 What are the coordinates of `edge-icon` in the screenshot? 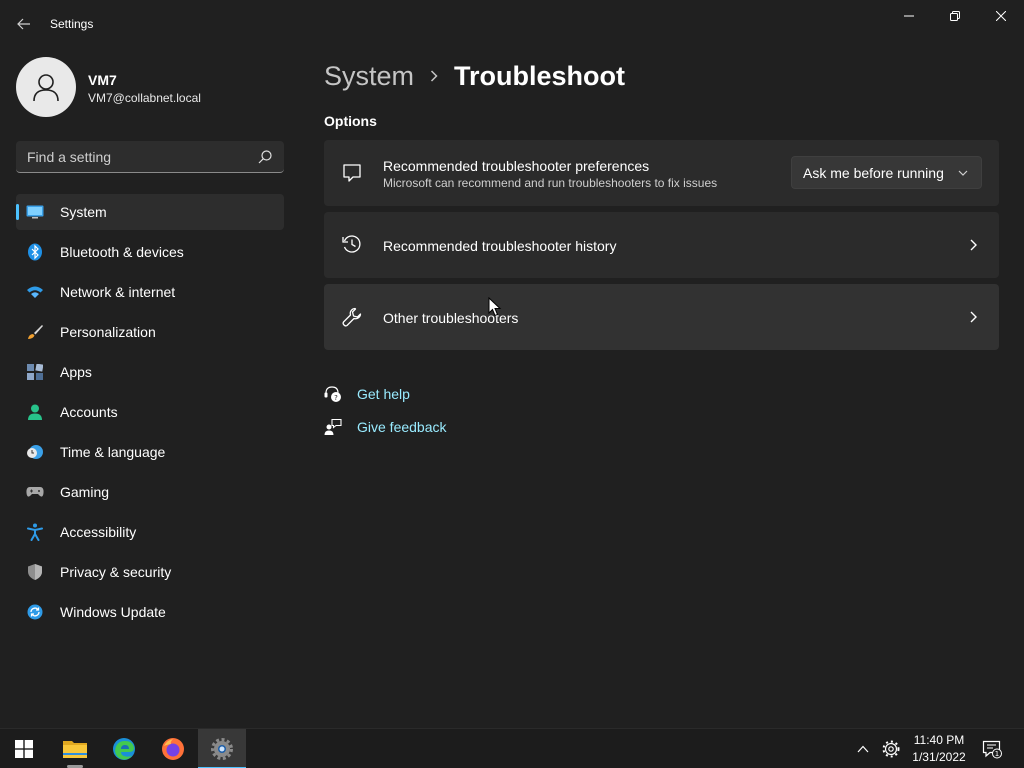 It's located at (124, 749).